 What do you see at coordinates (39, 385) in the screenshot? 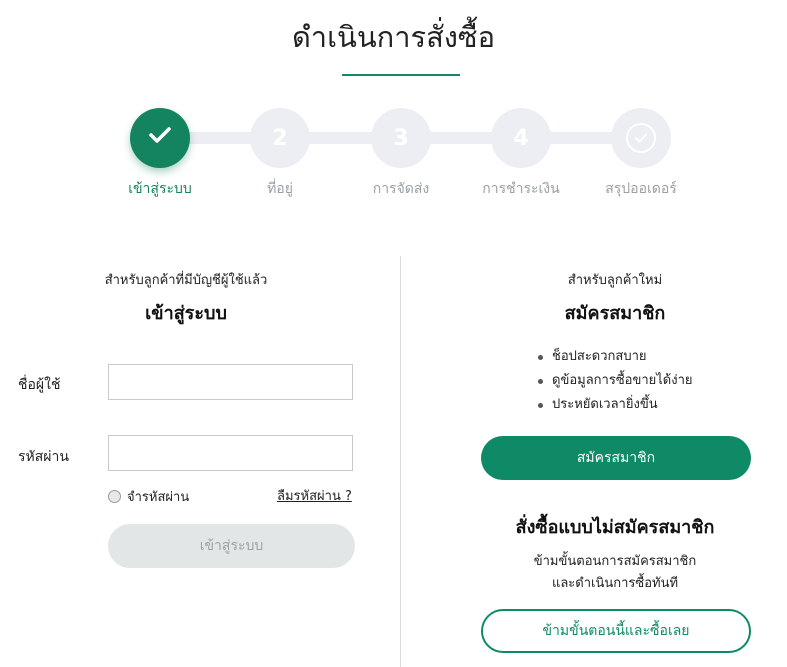
I see `username-label: ชื่อผู้ใช้` at bounding box center [39, 385].